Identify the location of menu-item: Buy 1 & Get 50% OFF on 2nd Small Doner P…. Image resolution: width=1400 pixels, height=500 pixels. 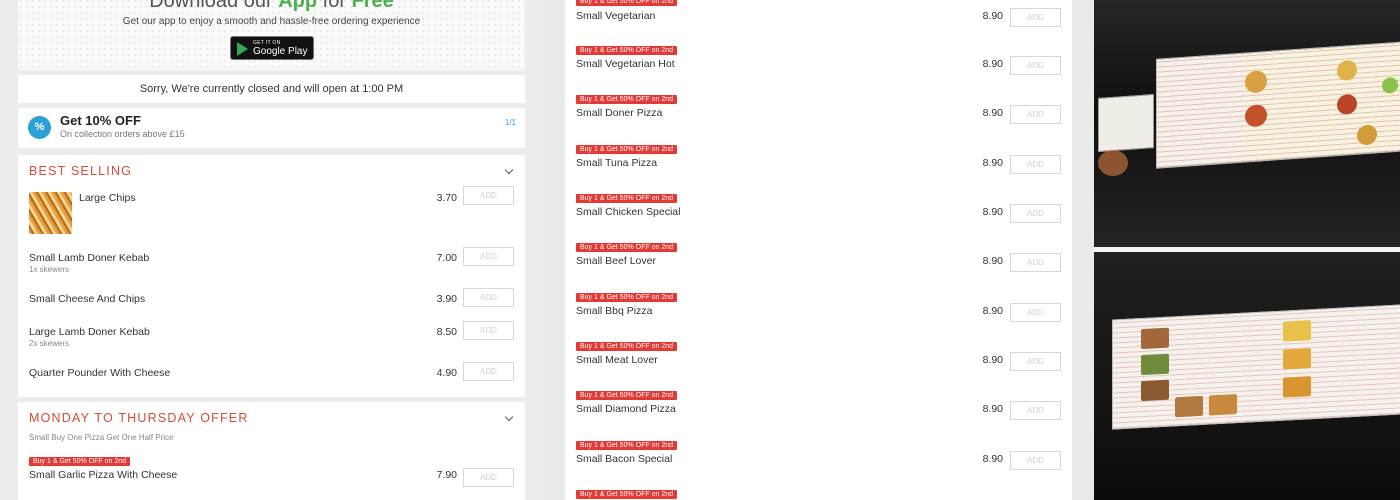
(818, 119).